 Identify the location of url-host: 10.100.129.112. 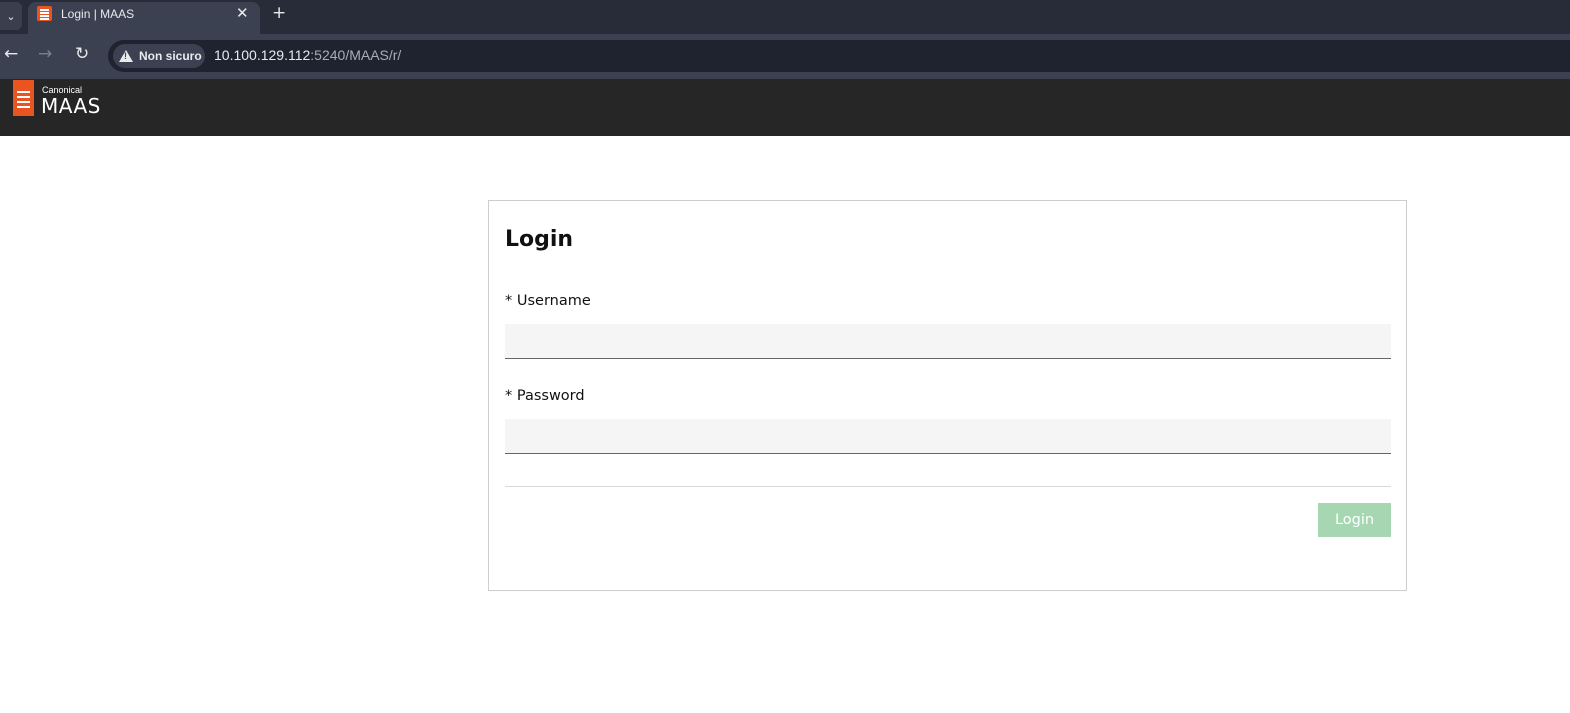
(262, 55).